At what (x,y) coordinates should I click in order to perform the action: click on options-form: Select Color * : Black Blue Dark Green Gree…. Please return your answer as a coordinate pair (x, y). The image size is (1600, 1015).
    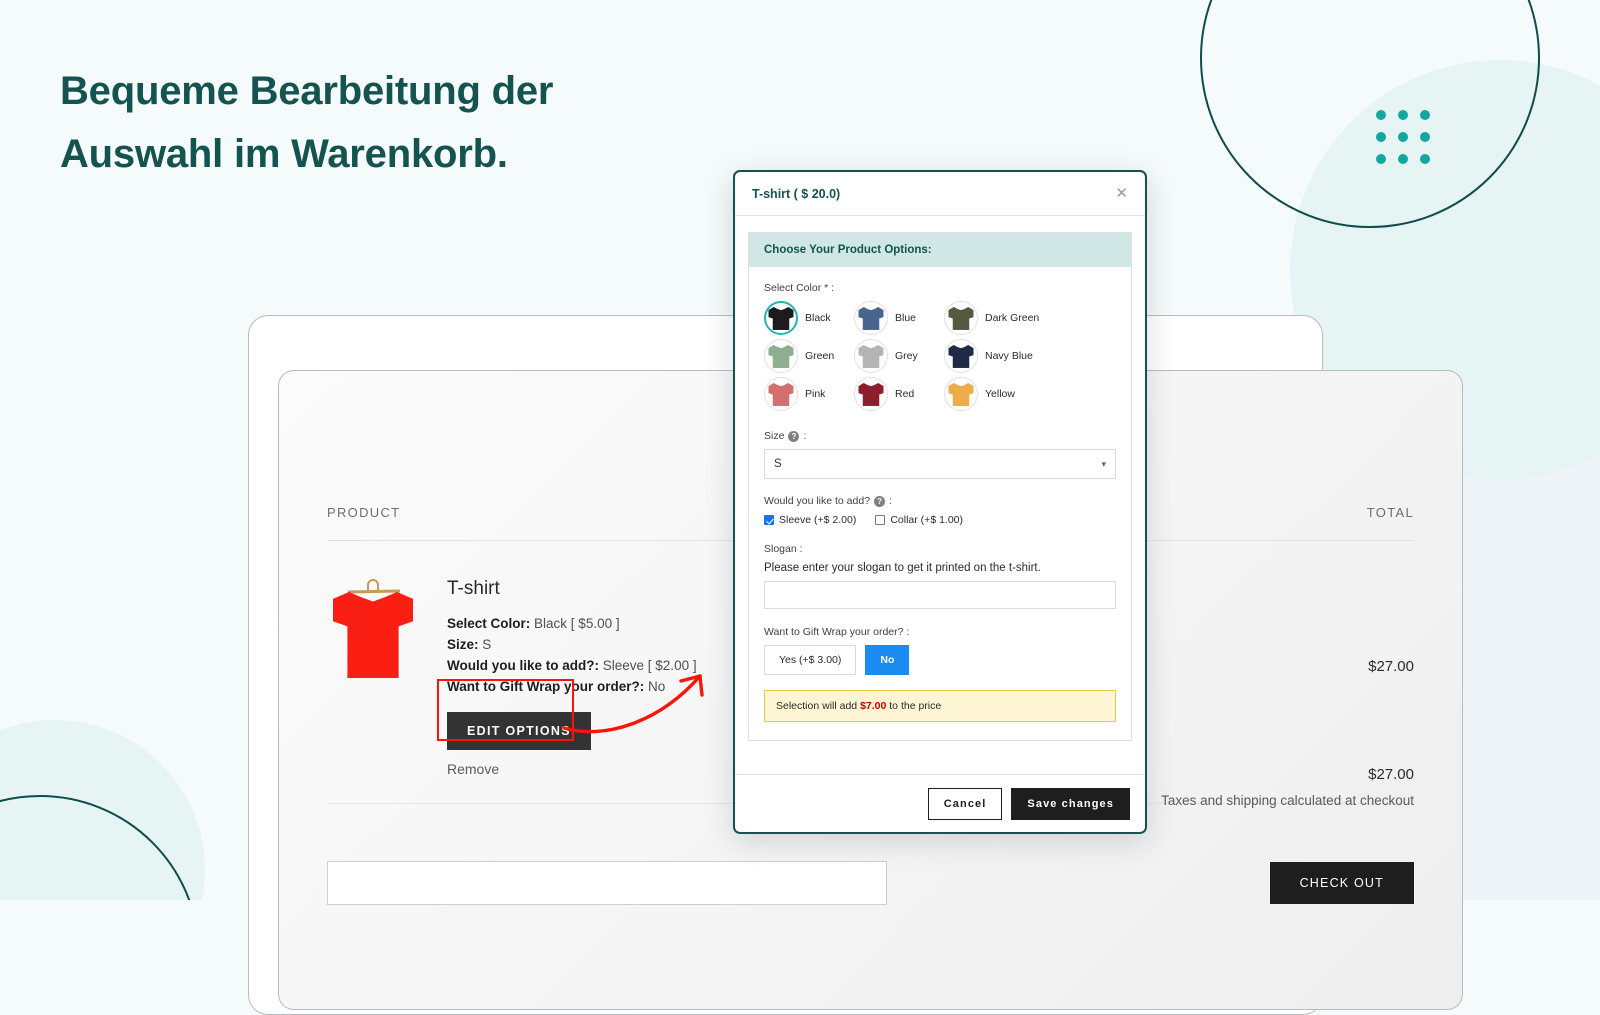
    Looking at the image, I should click on (940, 503).